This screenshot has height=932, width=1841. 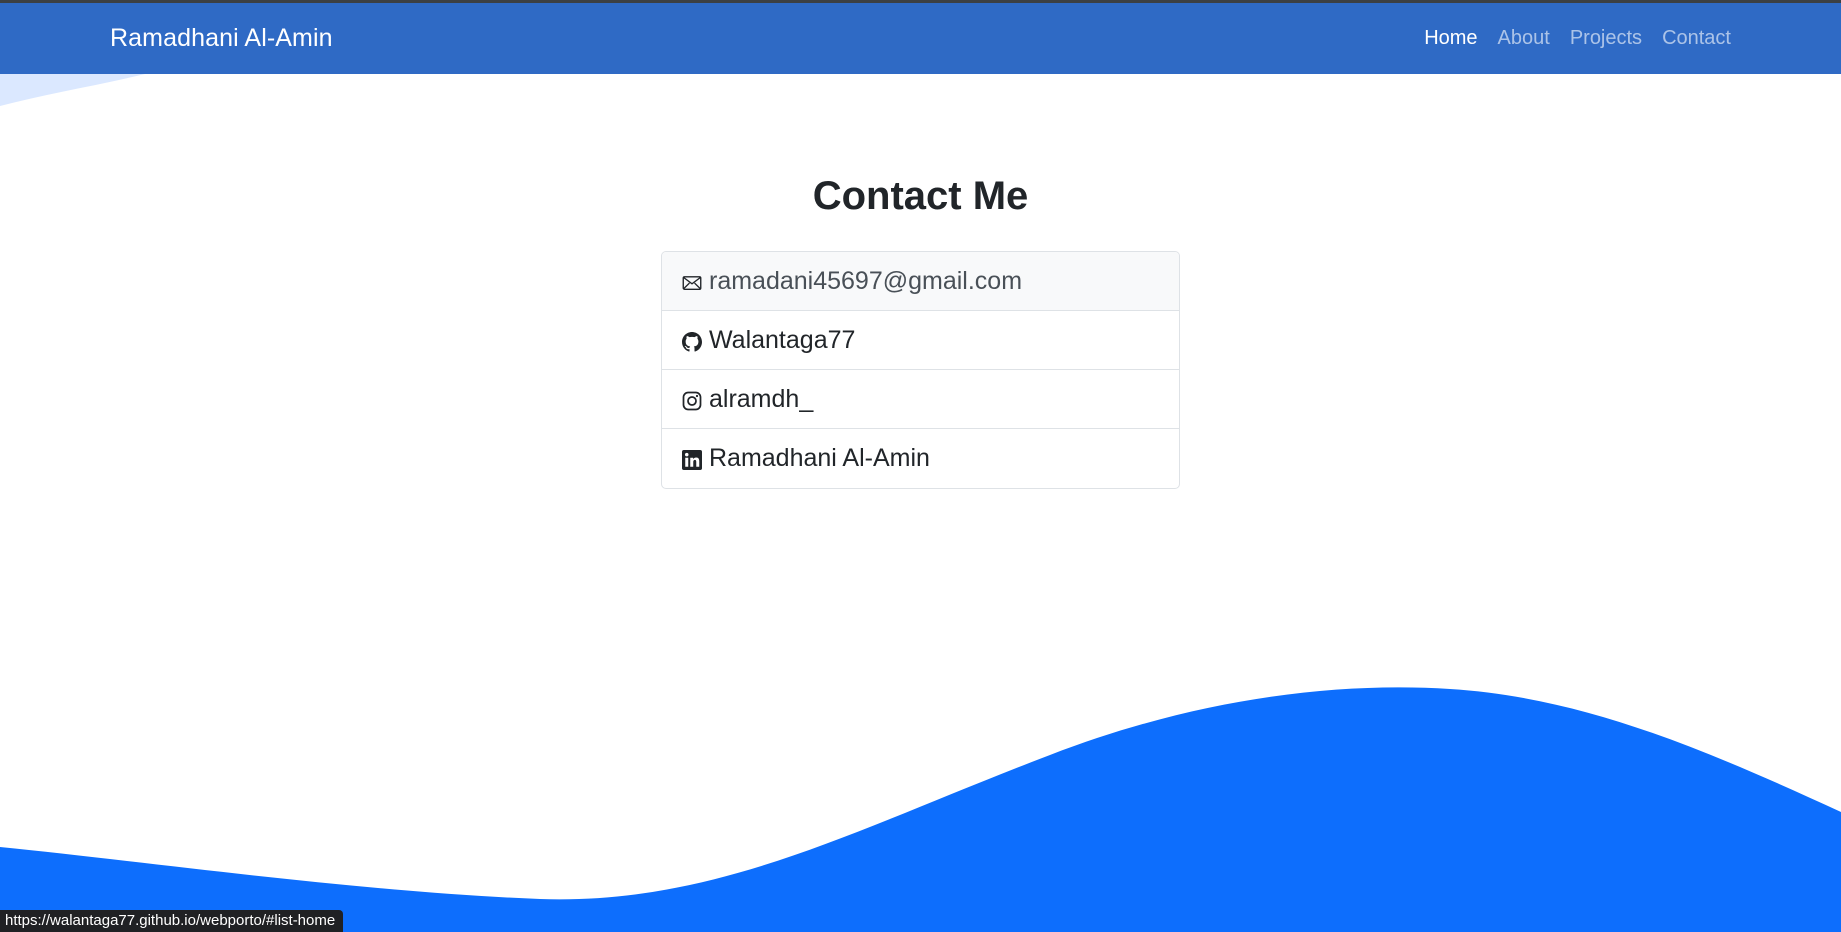 What do you see at coordinates (1450, 38) in the screenshot?
I see `nav-link-home: Home` at bounding box center [1450, 38].